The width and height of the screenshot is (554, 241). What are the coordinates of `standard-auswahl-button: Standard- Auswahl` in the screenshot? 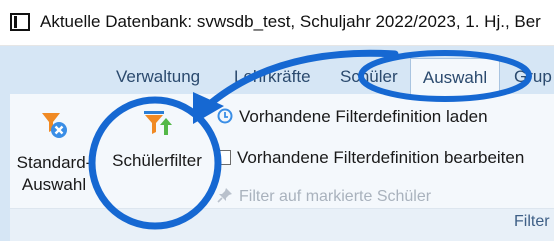 It's located at (54, 153).